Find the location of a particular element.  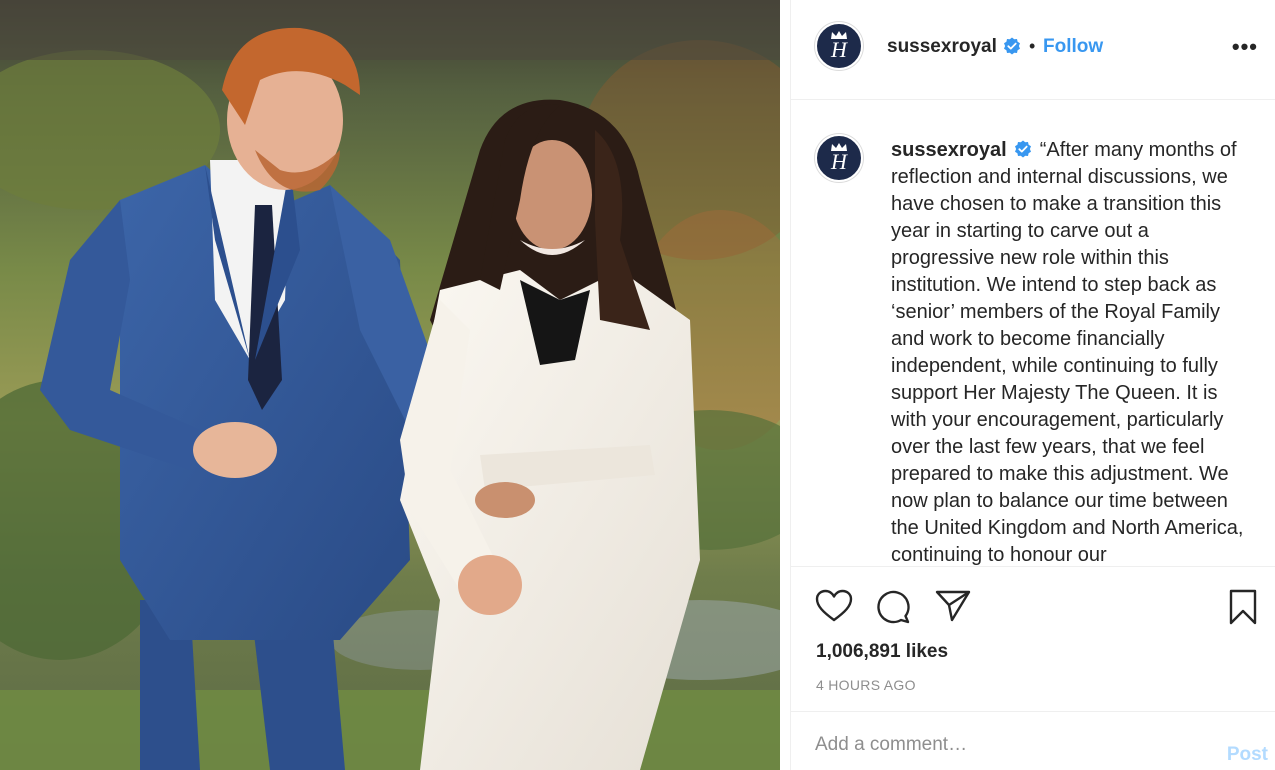

follow-button: Follow is located at coordinates (1073, 47).